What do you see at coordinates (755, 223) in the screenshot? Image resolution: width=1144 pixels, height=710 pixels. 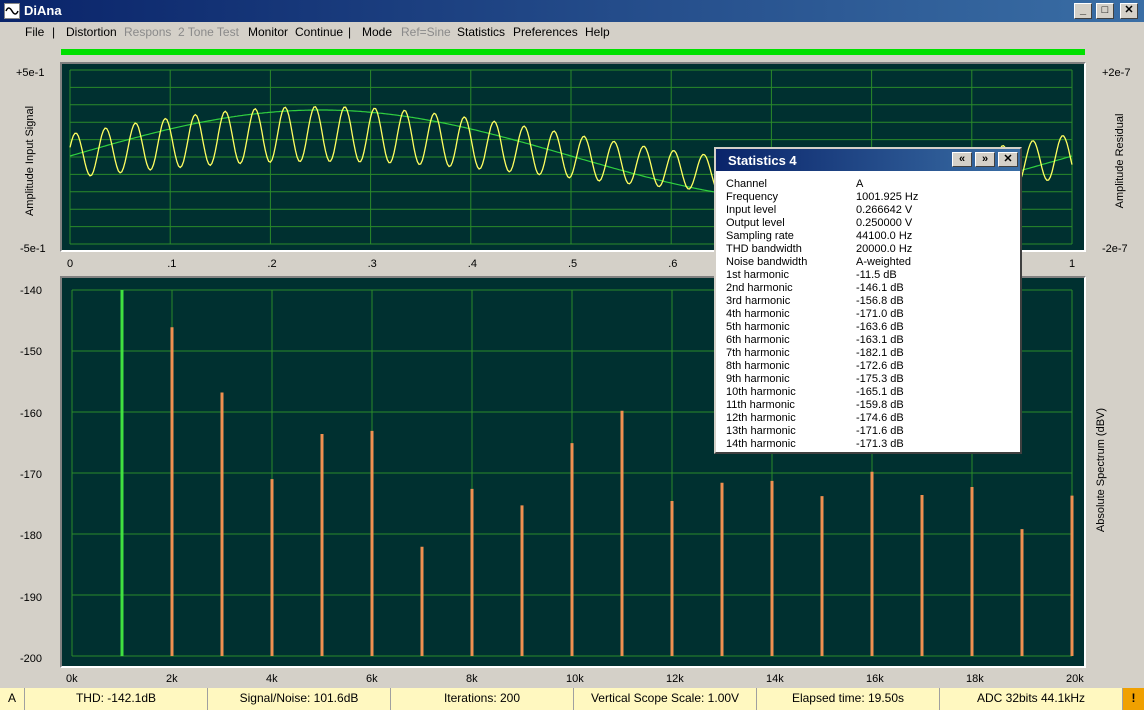 I see `stat-key: Output level` at bounding box center [755, 223].